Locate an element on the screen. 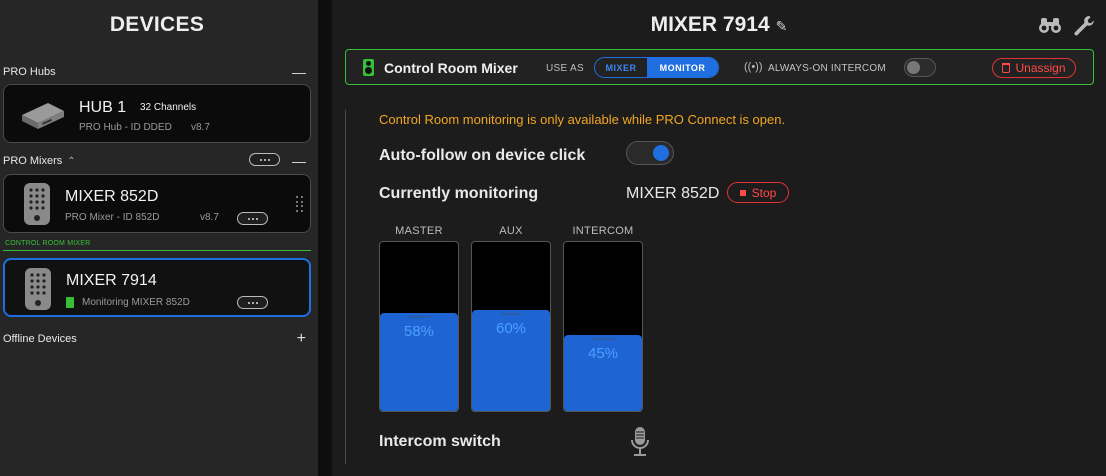 The image size is (1106, 476). meter-label-master: MASTER is located at coordinates (419, 231).